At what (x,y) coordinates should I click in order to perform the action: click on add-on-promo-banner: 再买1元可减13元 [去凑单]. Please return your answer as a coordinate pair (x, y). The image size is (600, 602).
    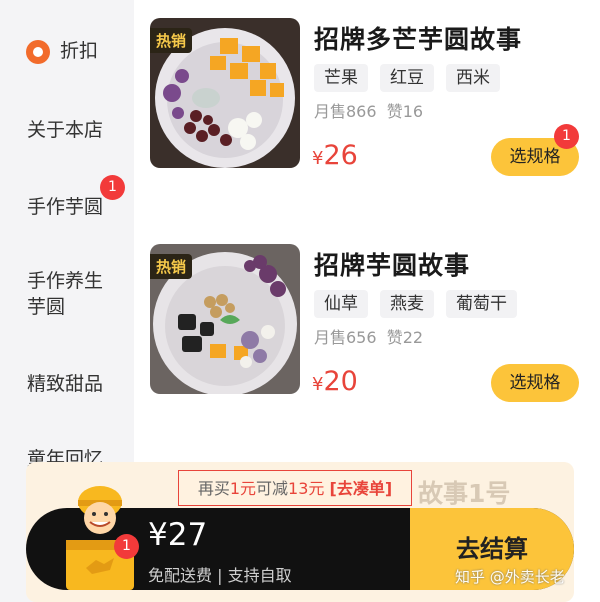
    Looking at the image, I should click on (295, 488).